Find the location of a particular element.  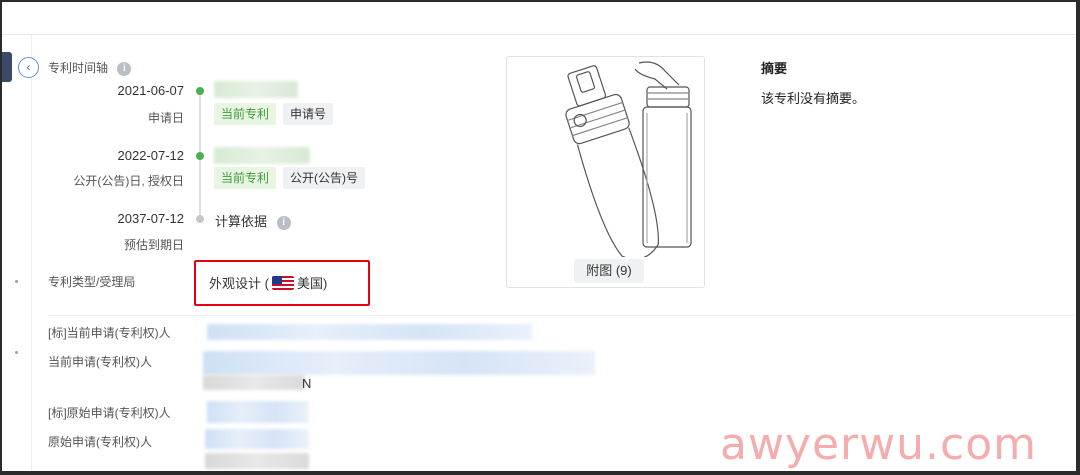

timeline-sub-expiry: 预估到期日 is located at coordinates (153, 245).